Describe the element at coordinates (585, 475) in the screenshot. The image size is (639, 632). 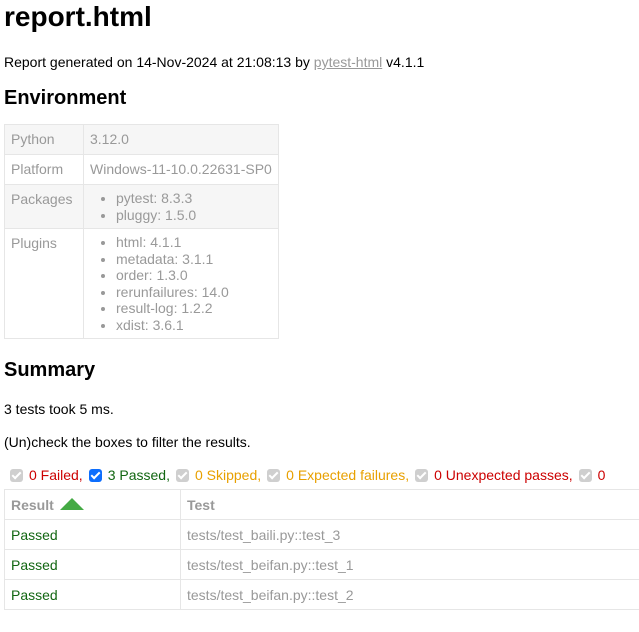
I see `filter-errors-checkbox` at that location.